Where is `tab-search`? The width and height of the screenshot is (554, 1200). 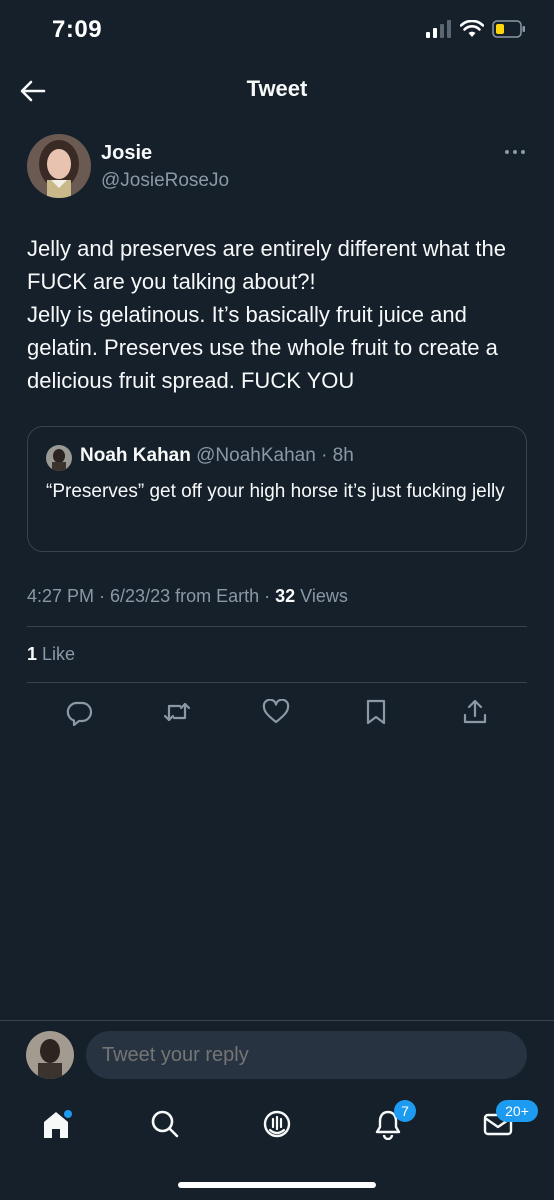 tab-search is located at coordinates (165, 1124).